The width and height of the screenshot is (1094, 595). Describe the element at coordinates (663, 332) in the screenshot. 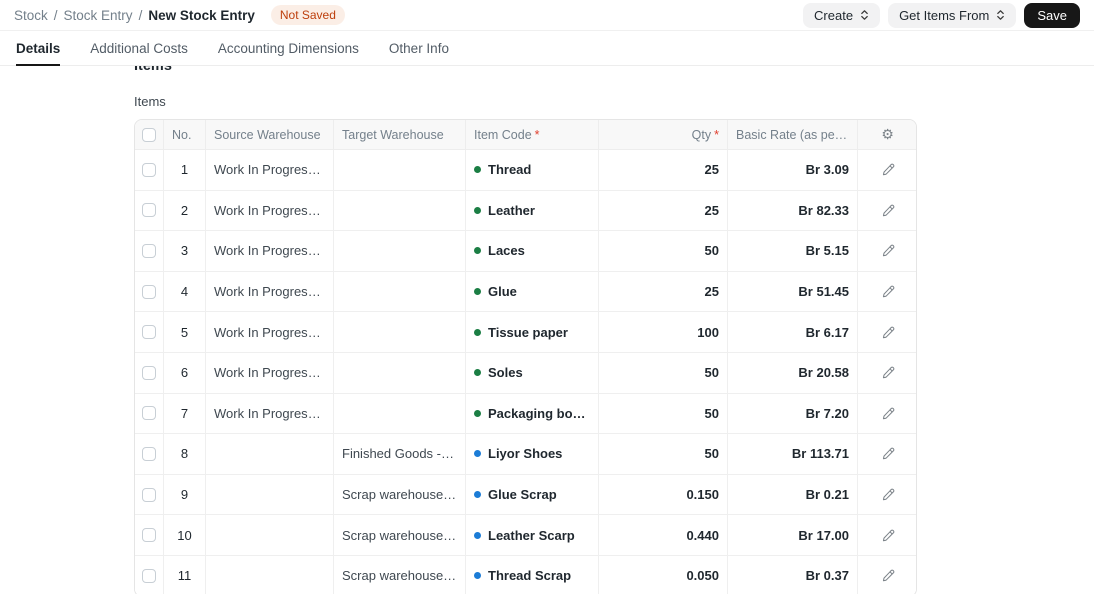

I see `qty-cell: 100` at that location.